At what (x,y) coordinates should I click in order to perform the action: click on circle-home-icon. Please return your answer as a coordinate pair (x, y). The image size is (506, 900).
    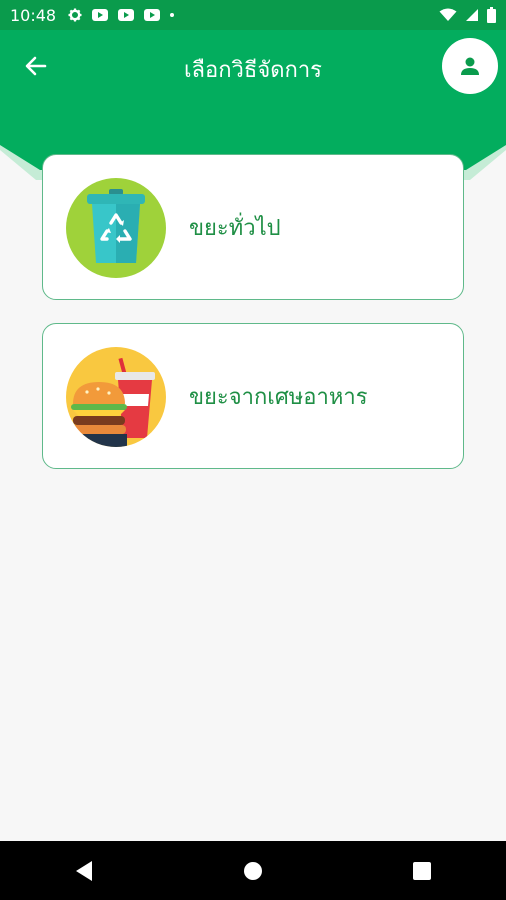
    Looking at the image, I should click on (252, 870).